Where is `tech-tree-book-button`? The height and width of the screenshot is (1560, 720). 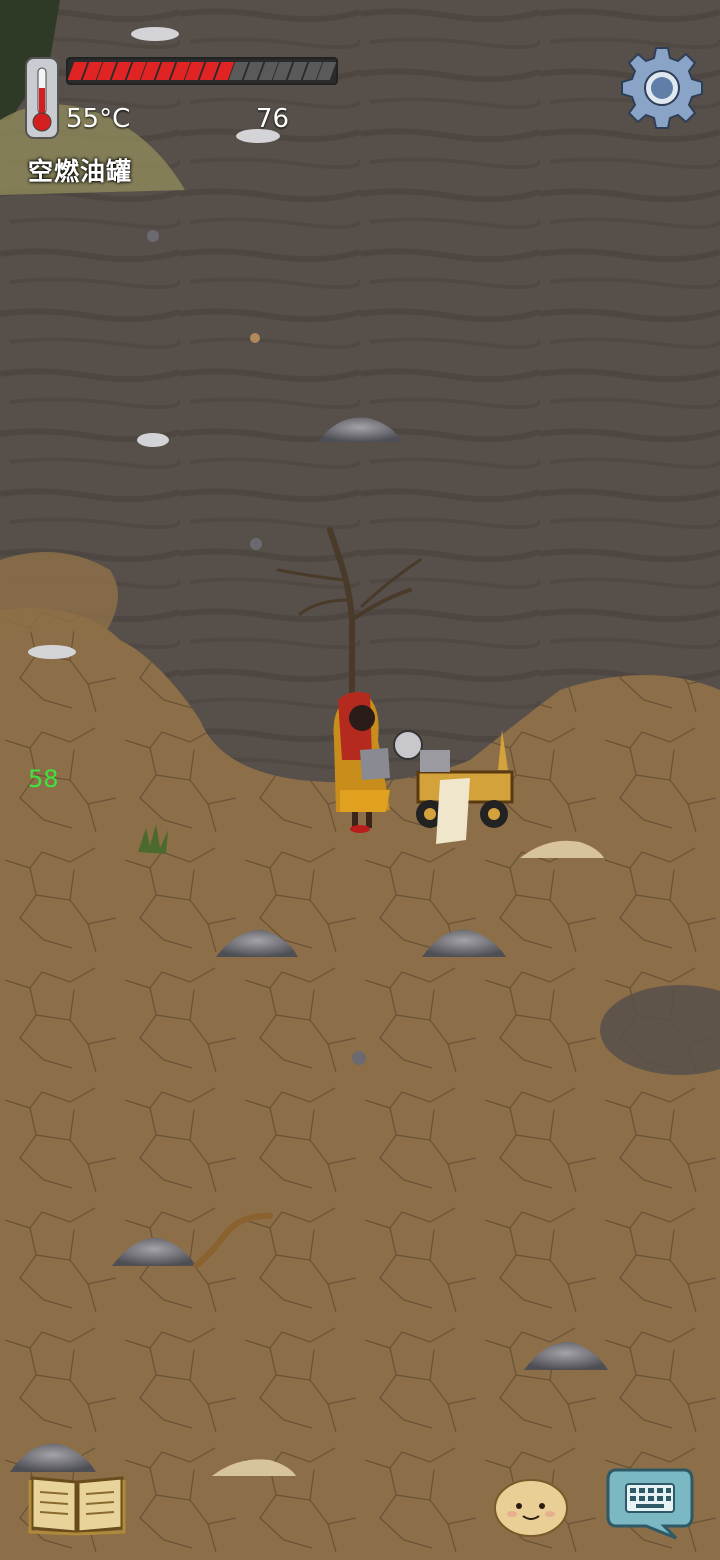
tech-tree-book-button is located at coordinates (77, 1502).